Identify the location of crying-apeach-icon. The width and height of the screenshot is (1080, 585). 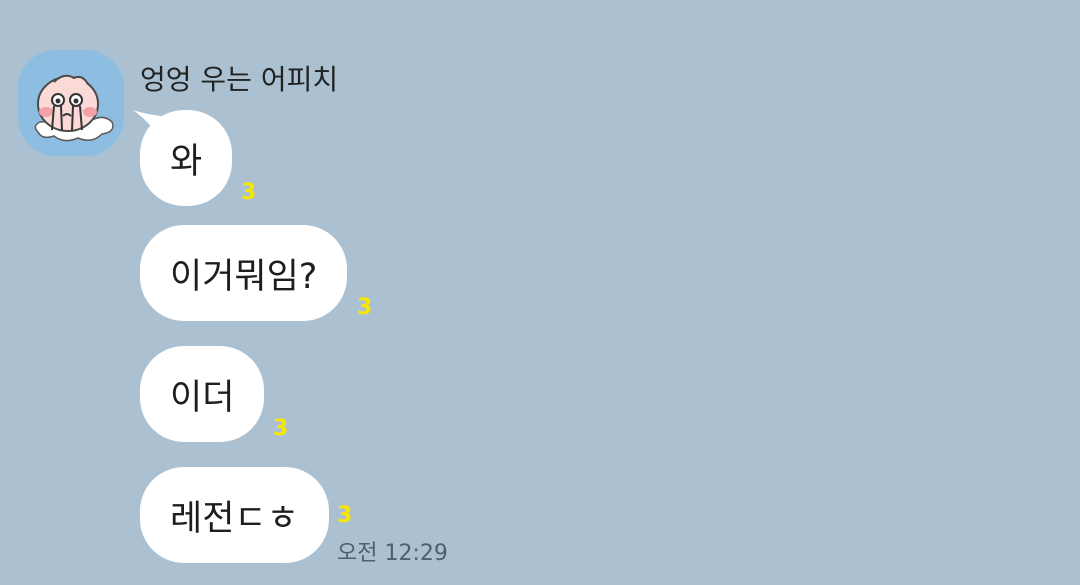
(74, 108).